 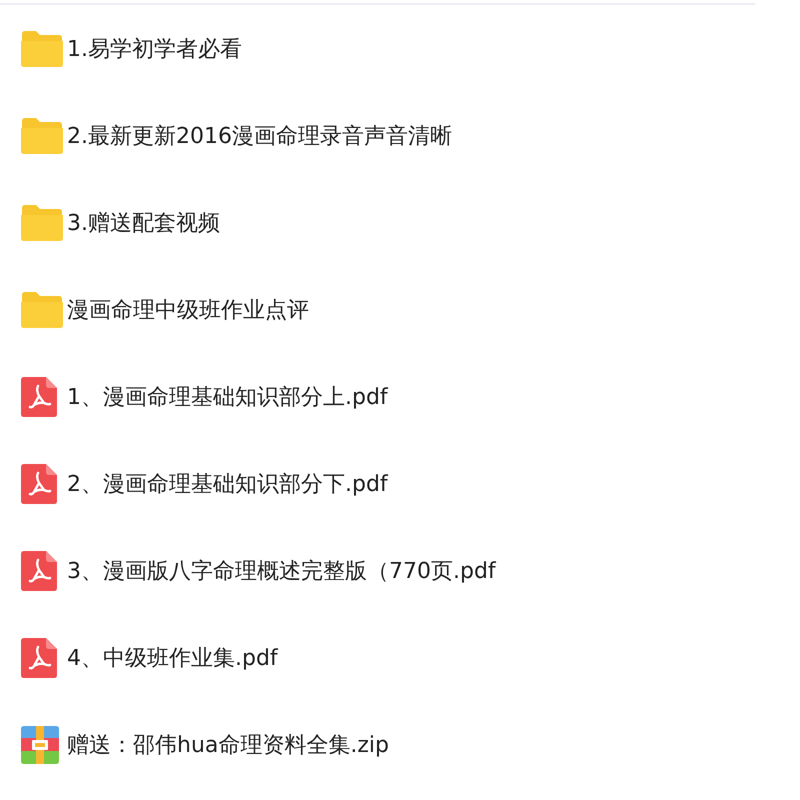 I want to click on file-name: 漫画命理中级班作业点评, so click(x=188, y=309).